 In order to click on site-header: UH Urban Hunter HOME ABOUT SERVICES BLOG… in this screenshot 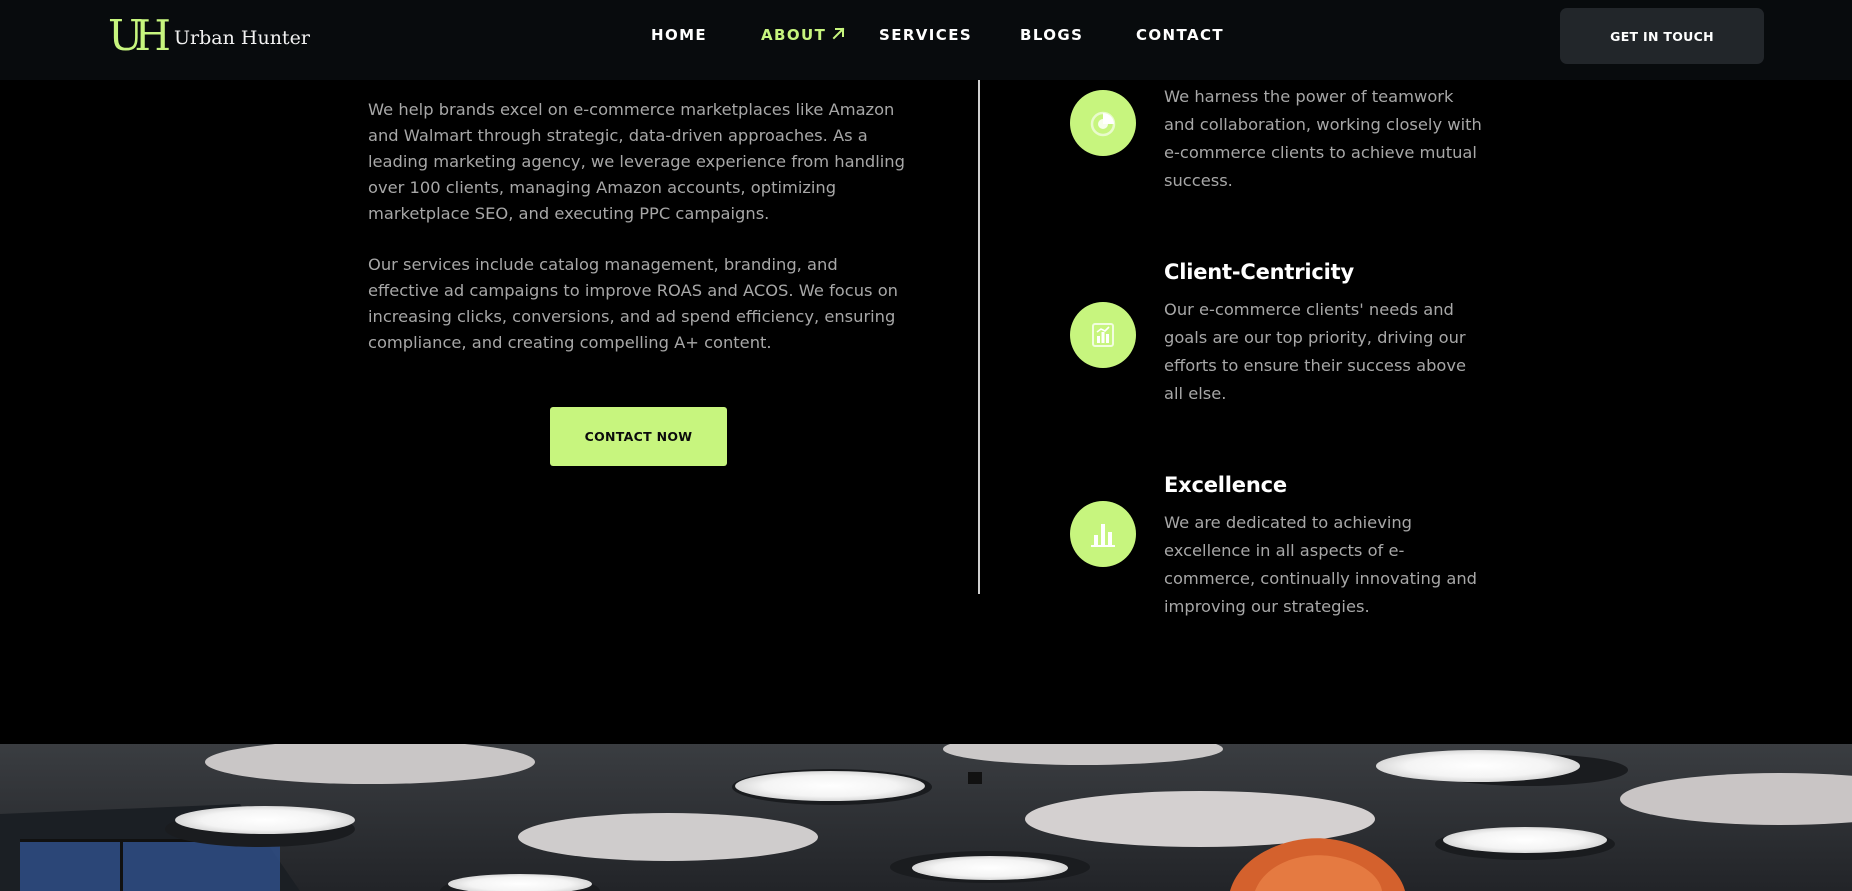, I will do `click(926, 40)`.